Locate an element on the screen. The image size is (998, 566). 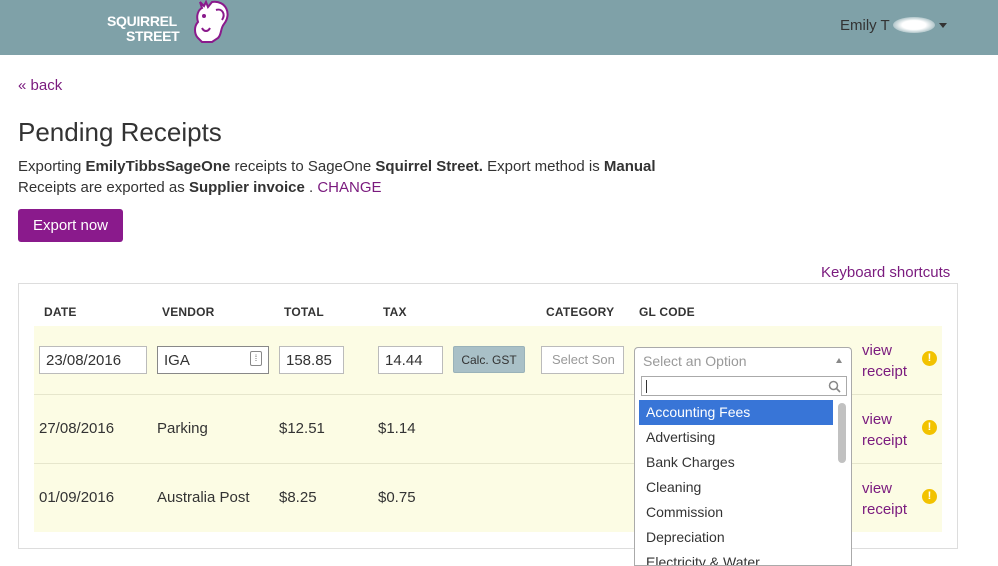
total-input is located at coordinates (311, 360).